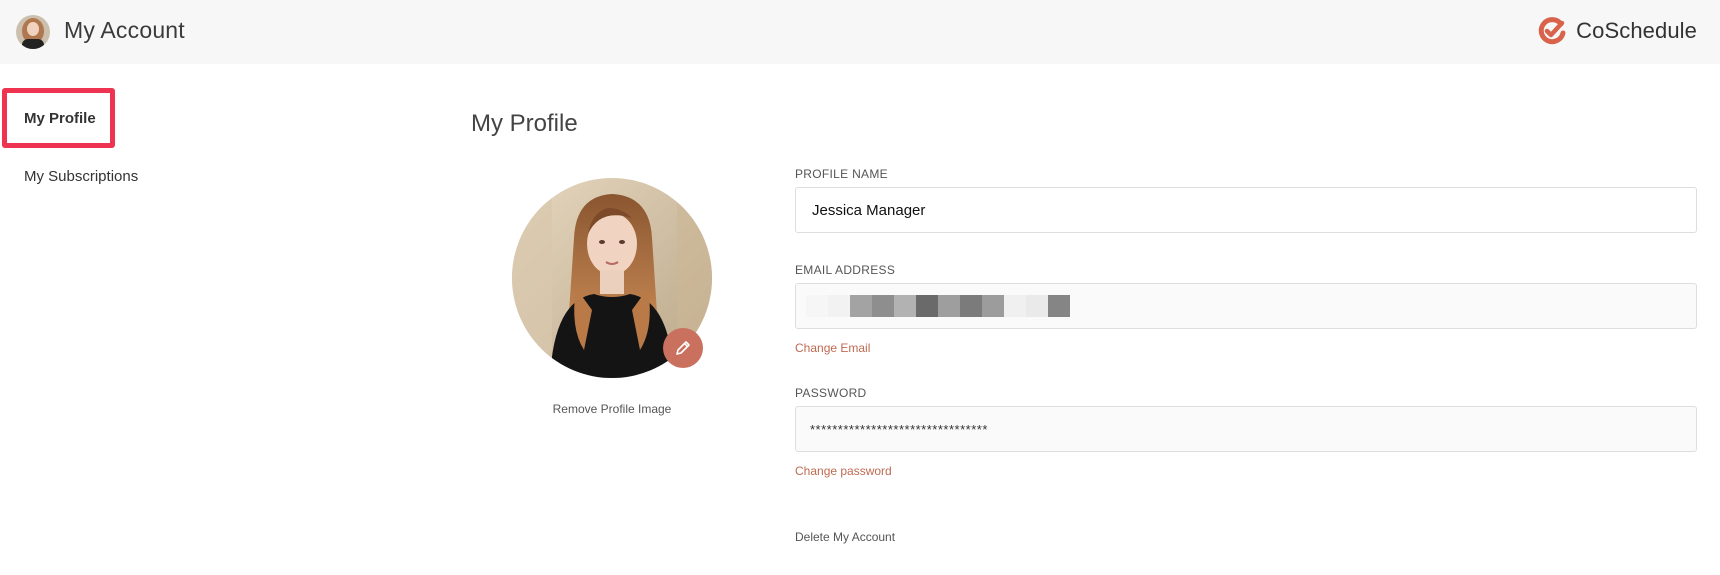 This screenshot has height=575, width=1720. I want to click on profile-name-input, so click(1253, 210).